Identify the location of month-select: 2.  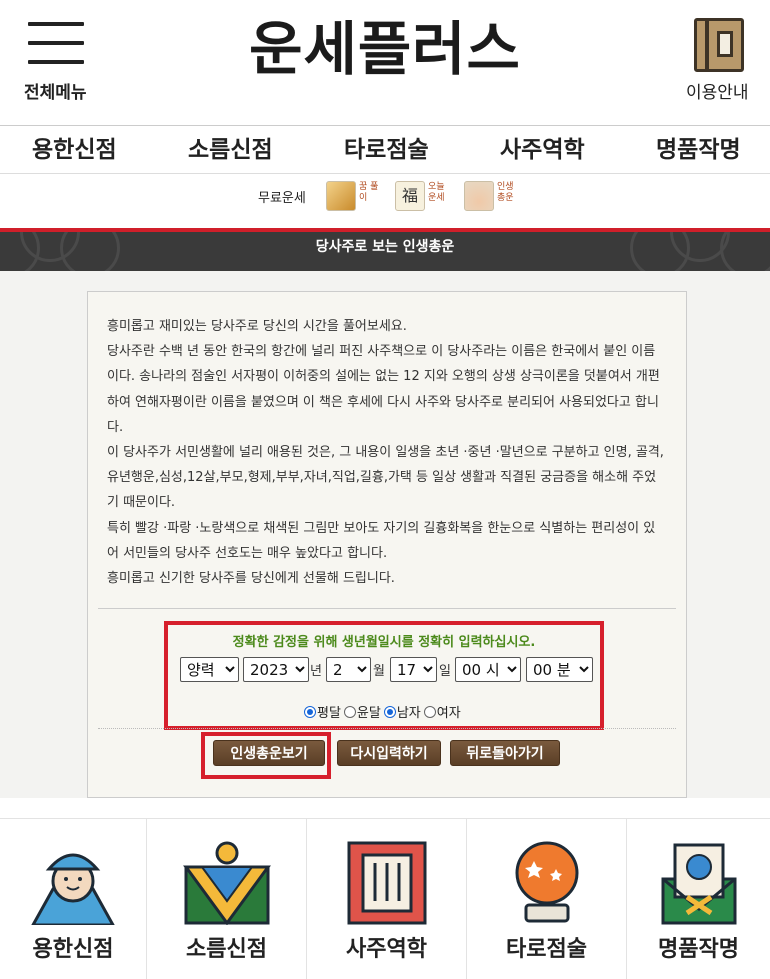
(348, 669).